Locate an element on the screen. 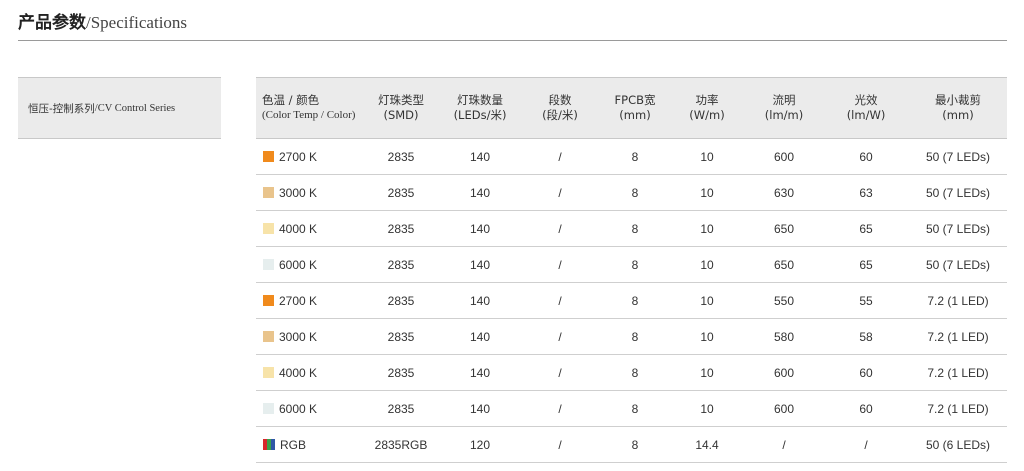 This screenshot has height=471, width=1024. header-segments-cn: 段数 is located at coordinates (560, 100).